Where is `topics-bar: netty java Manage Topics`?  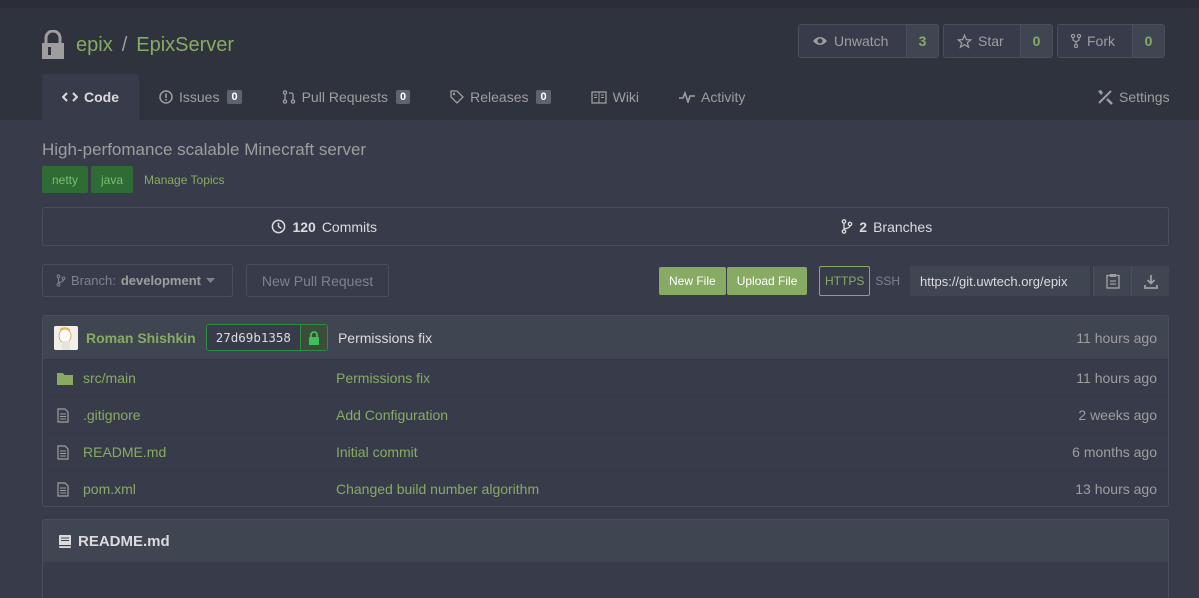
topics-bar: netty java Manage Topics is located at coordinates (133, 179).